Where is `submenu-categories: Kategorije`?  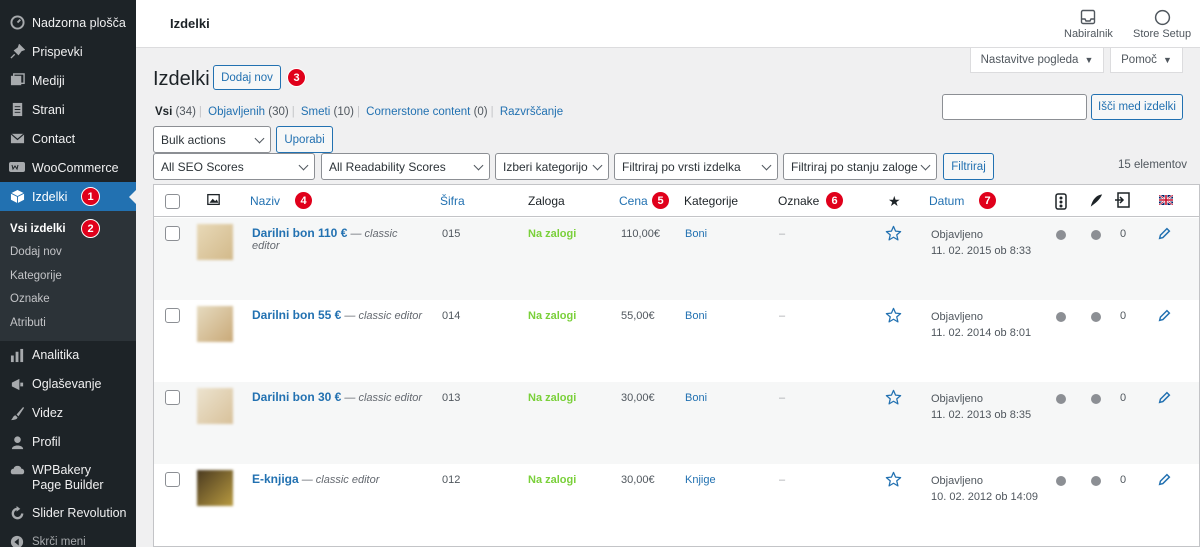 submenu-categories: Kategorije is located at coordinates (68, 276).